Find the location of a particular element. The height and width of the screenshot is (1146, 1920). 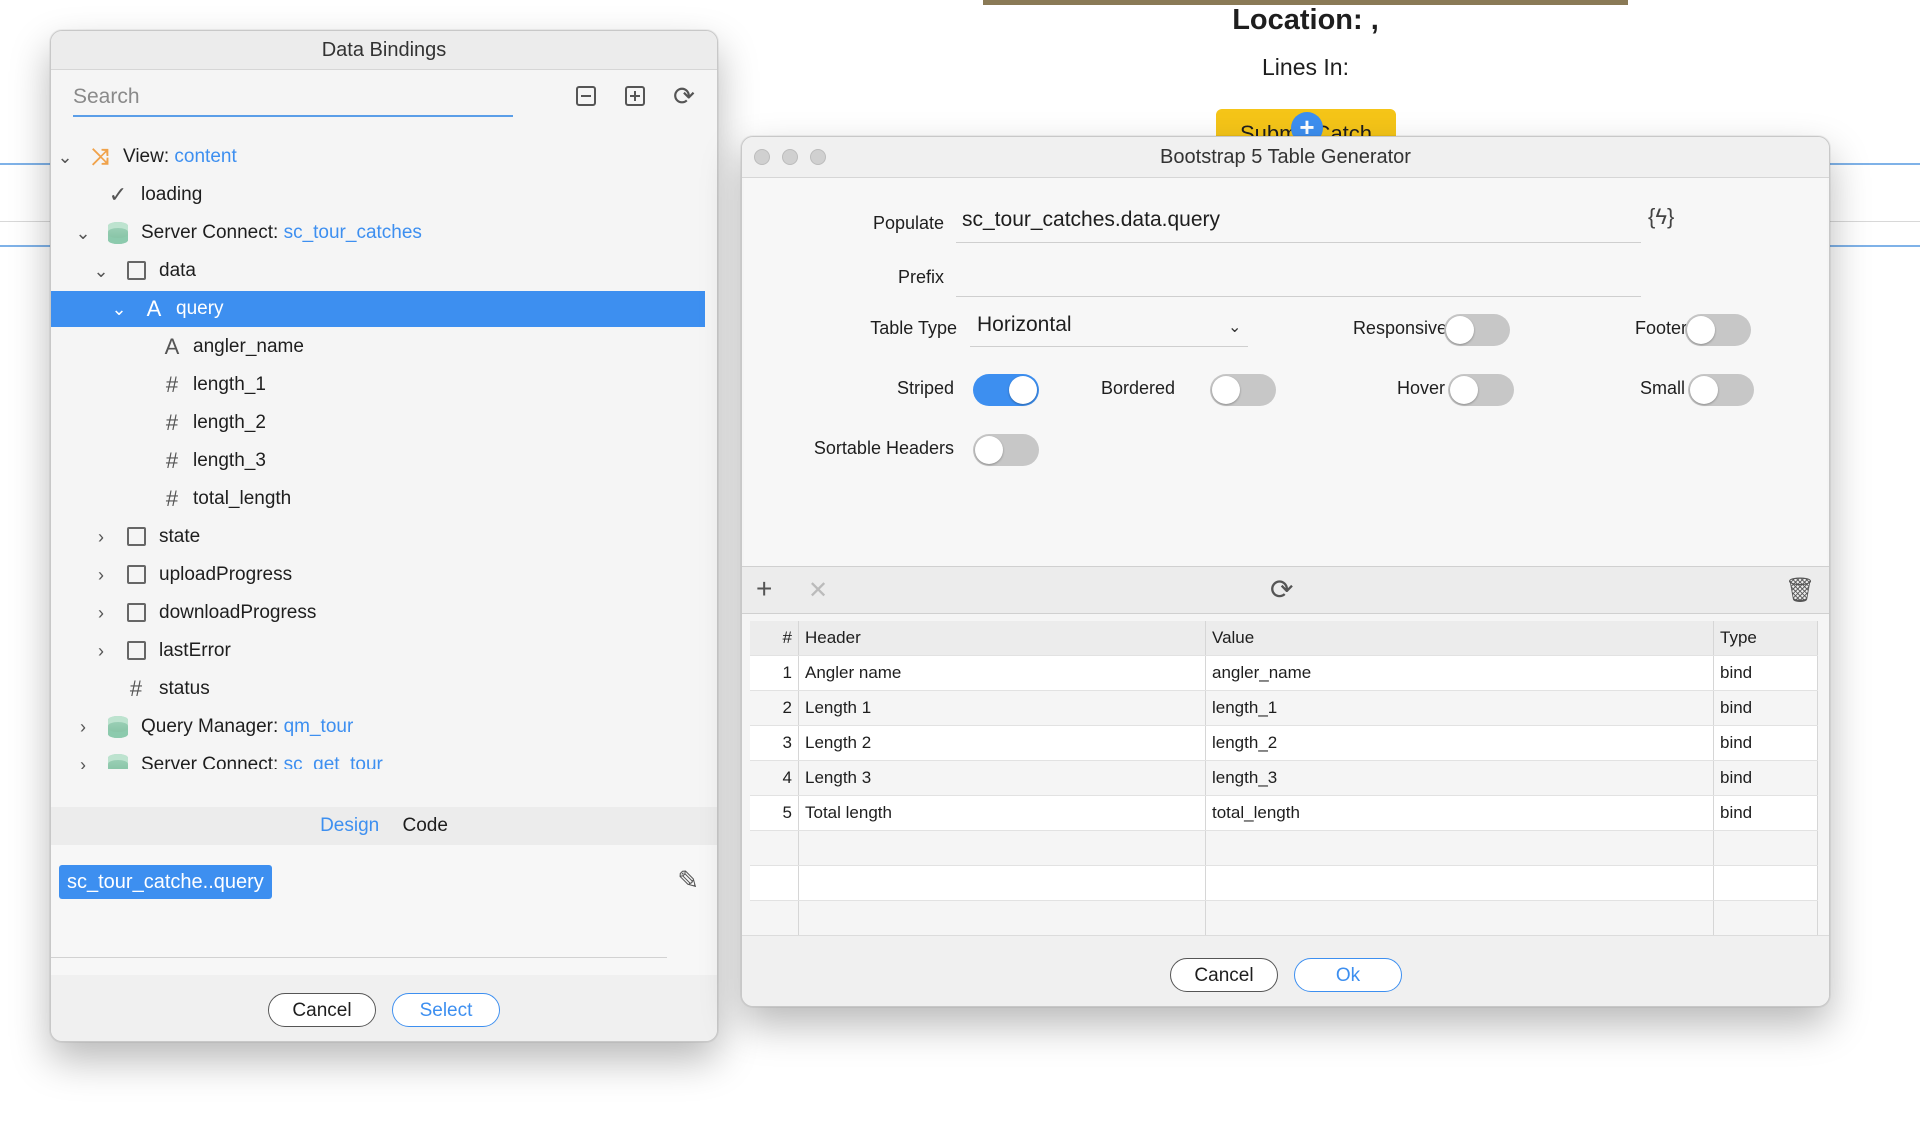

tree-item-total-length: # total_length is located at coordinates (381, 499).